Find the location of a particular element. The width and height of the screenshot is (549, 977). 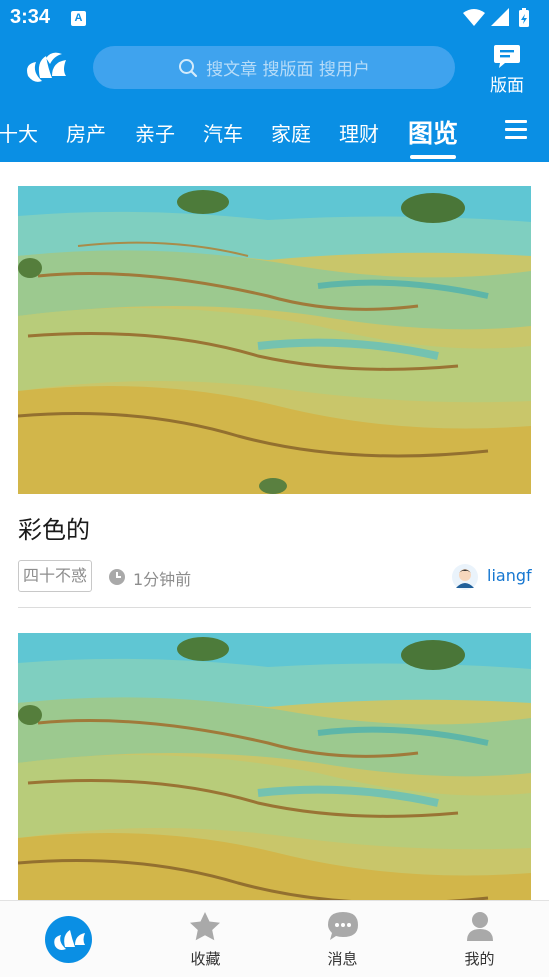

app-header: 搜文章 搜版面 搜用户 版面 is located at coordinates (274, 66).